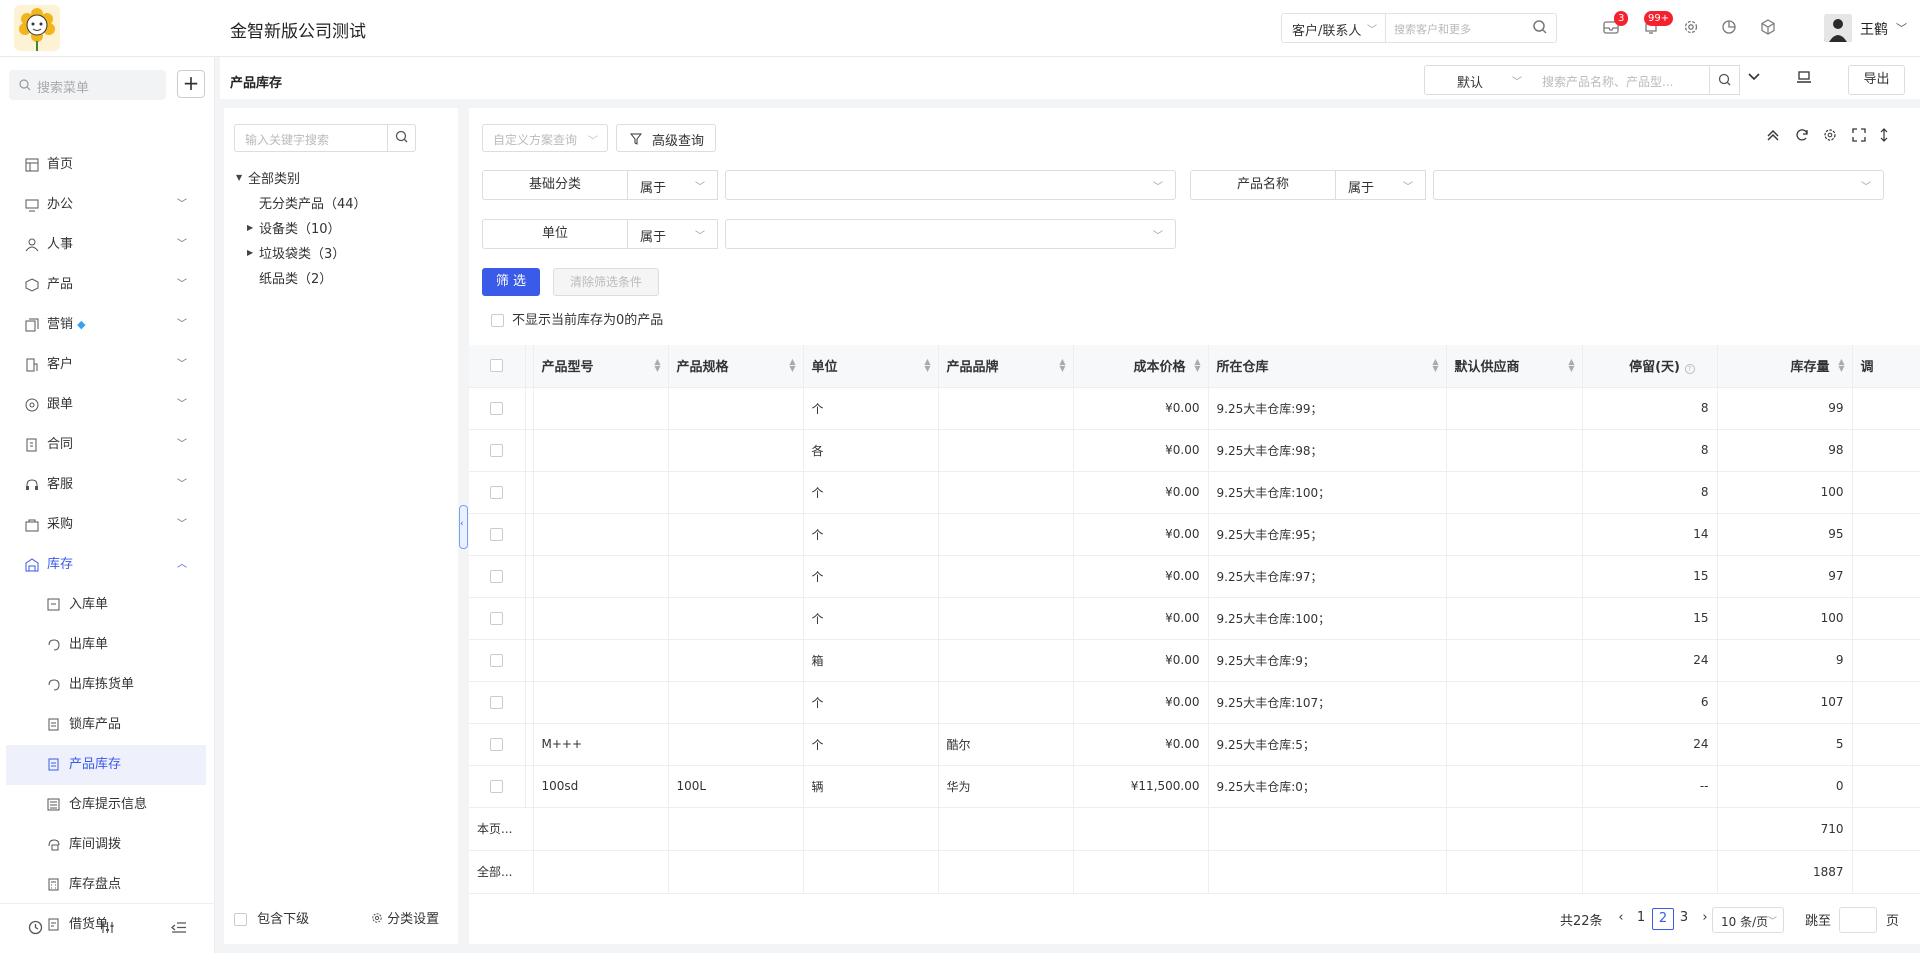 Image resolution: width=1920 pixels, height=953 pixels. I want to click on filter-button: 筛 选, so click(511, 282).